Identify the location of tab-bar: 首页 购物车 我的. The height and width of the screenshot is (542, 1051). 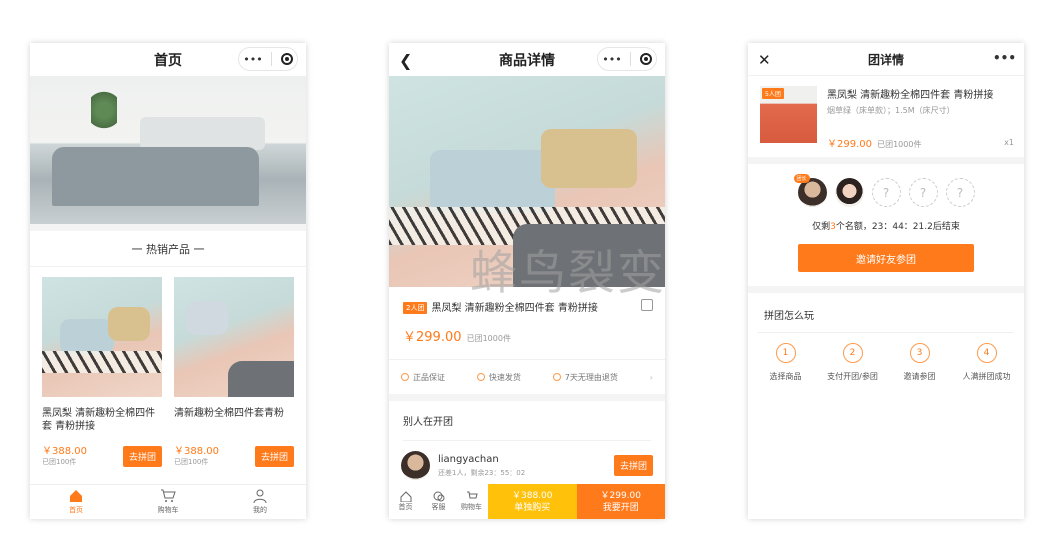
(168, 501).